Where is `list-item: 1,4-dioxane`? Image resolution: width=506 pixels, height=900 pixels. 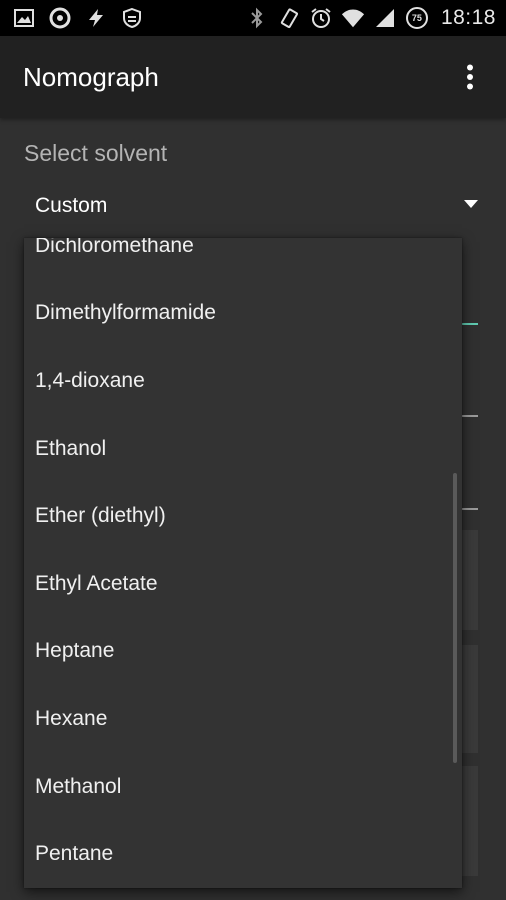 list-item: 1,4-dioxane is located at coordinates (243, 381).